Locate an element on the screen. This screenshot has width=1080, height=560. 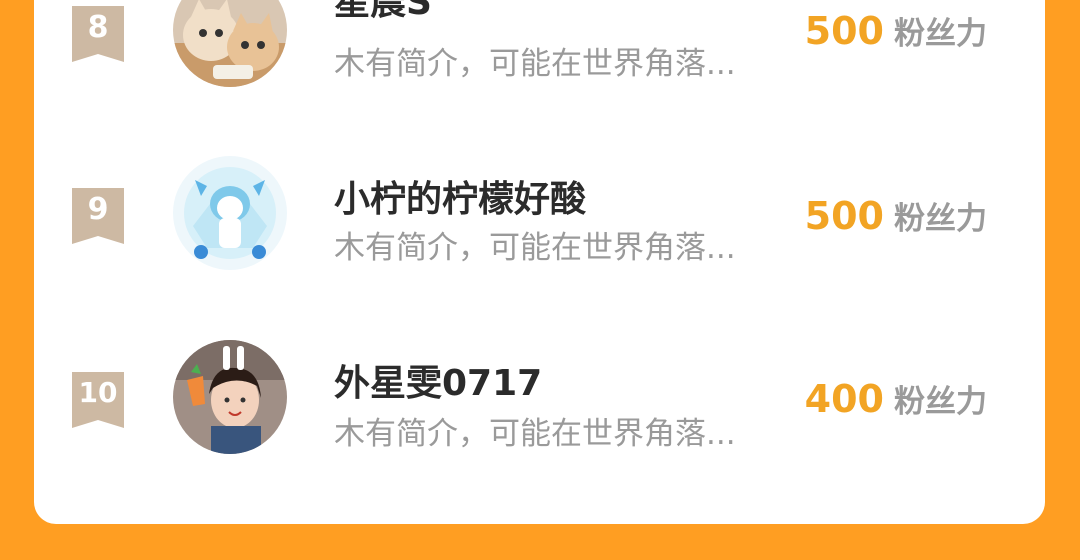
rank-number: 8 is located at coordinates (98, 27).